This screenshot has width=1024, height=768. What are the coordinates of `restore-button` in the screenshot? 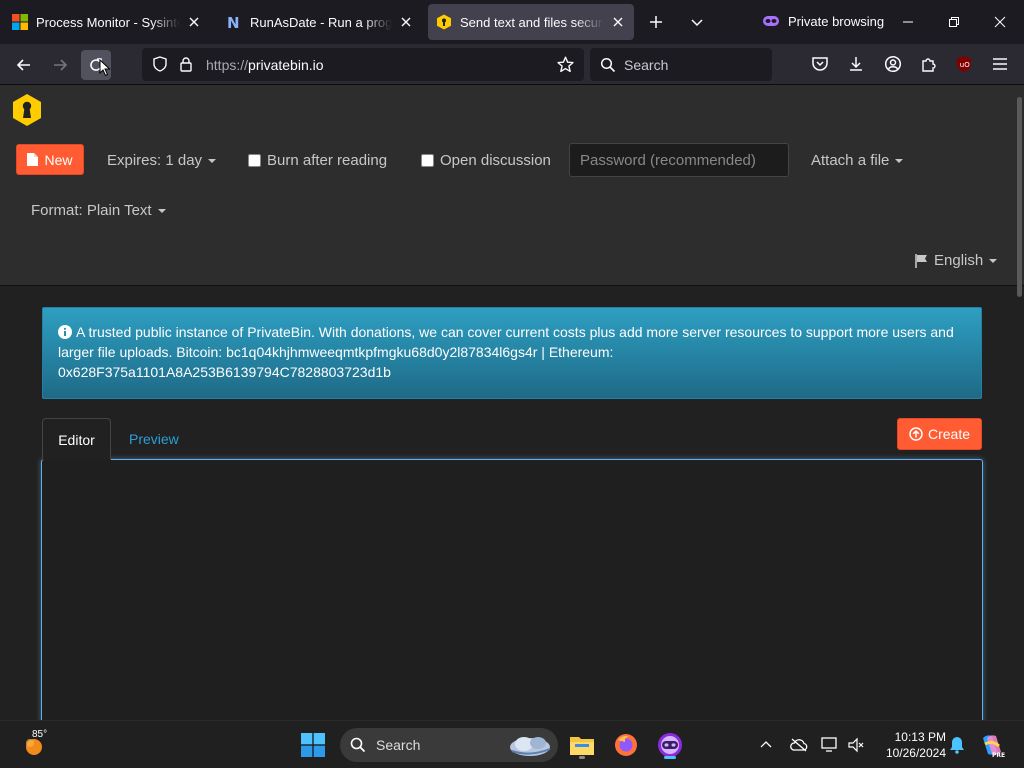 It's located at (954, 22).